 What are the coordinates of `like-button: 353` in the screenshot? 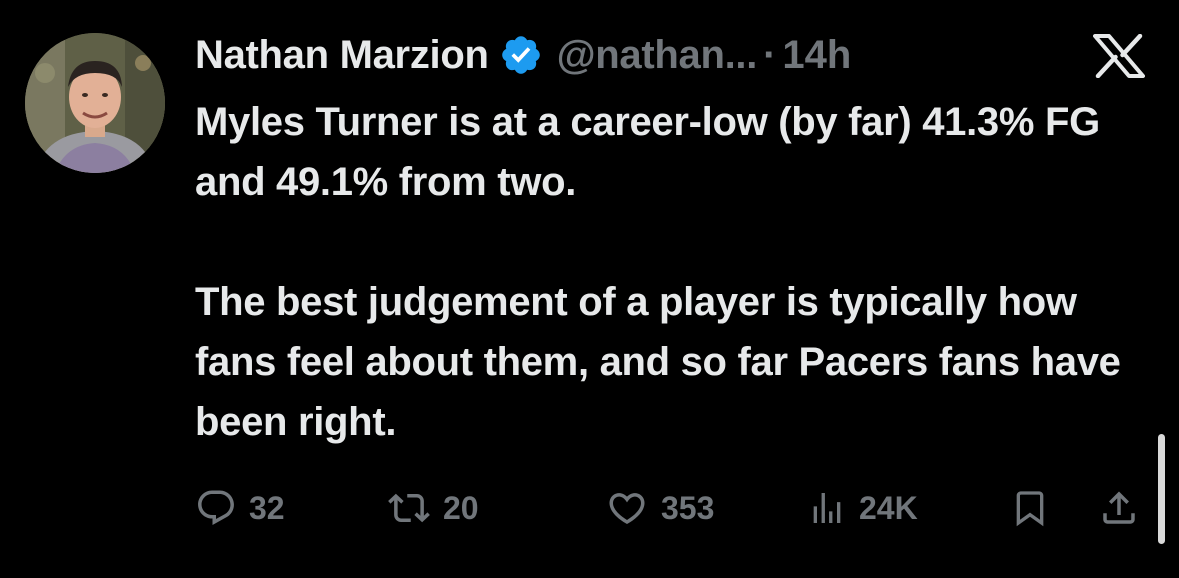 It's located at (659, 508).